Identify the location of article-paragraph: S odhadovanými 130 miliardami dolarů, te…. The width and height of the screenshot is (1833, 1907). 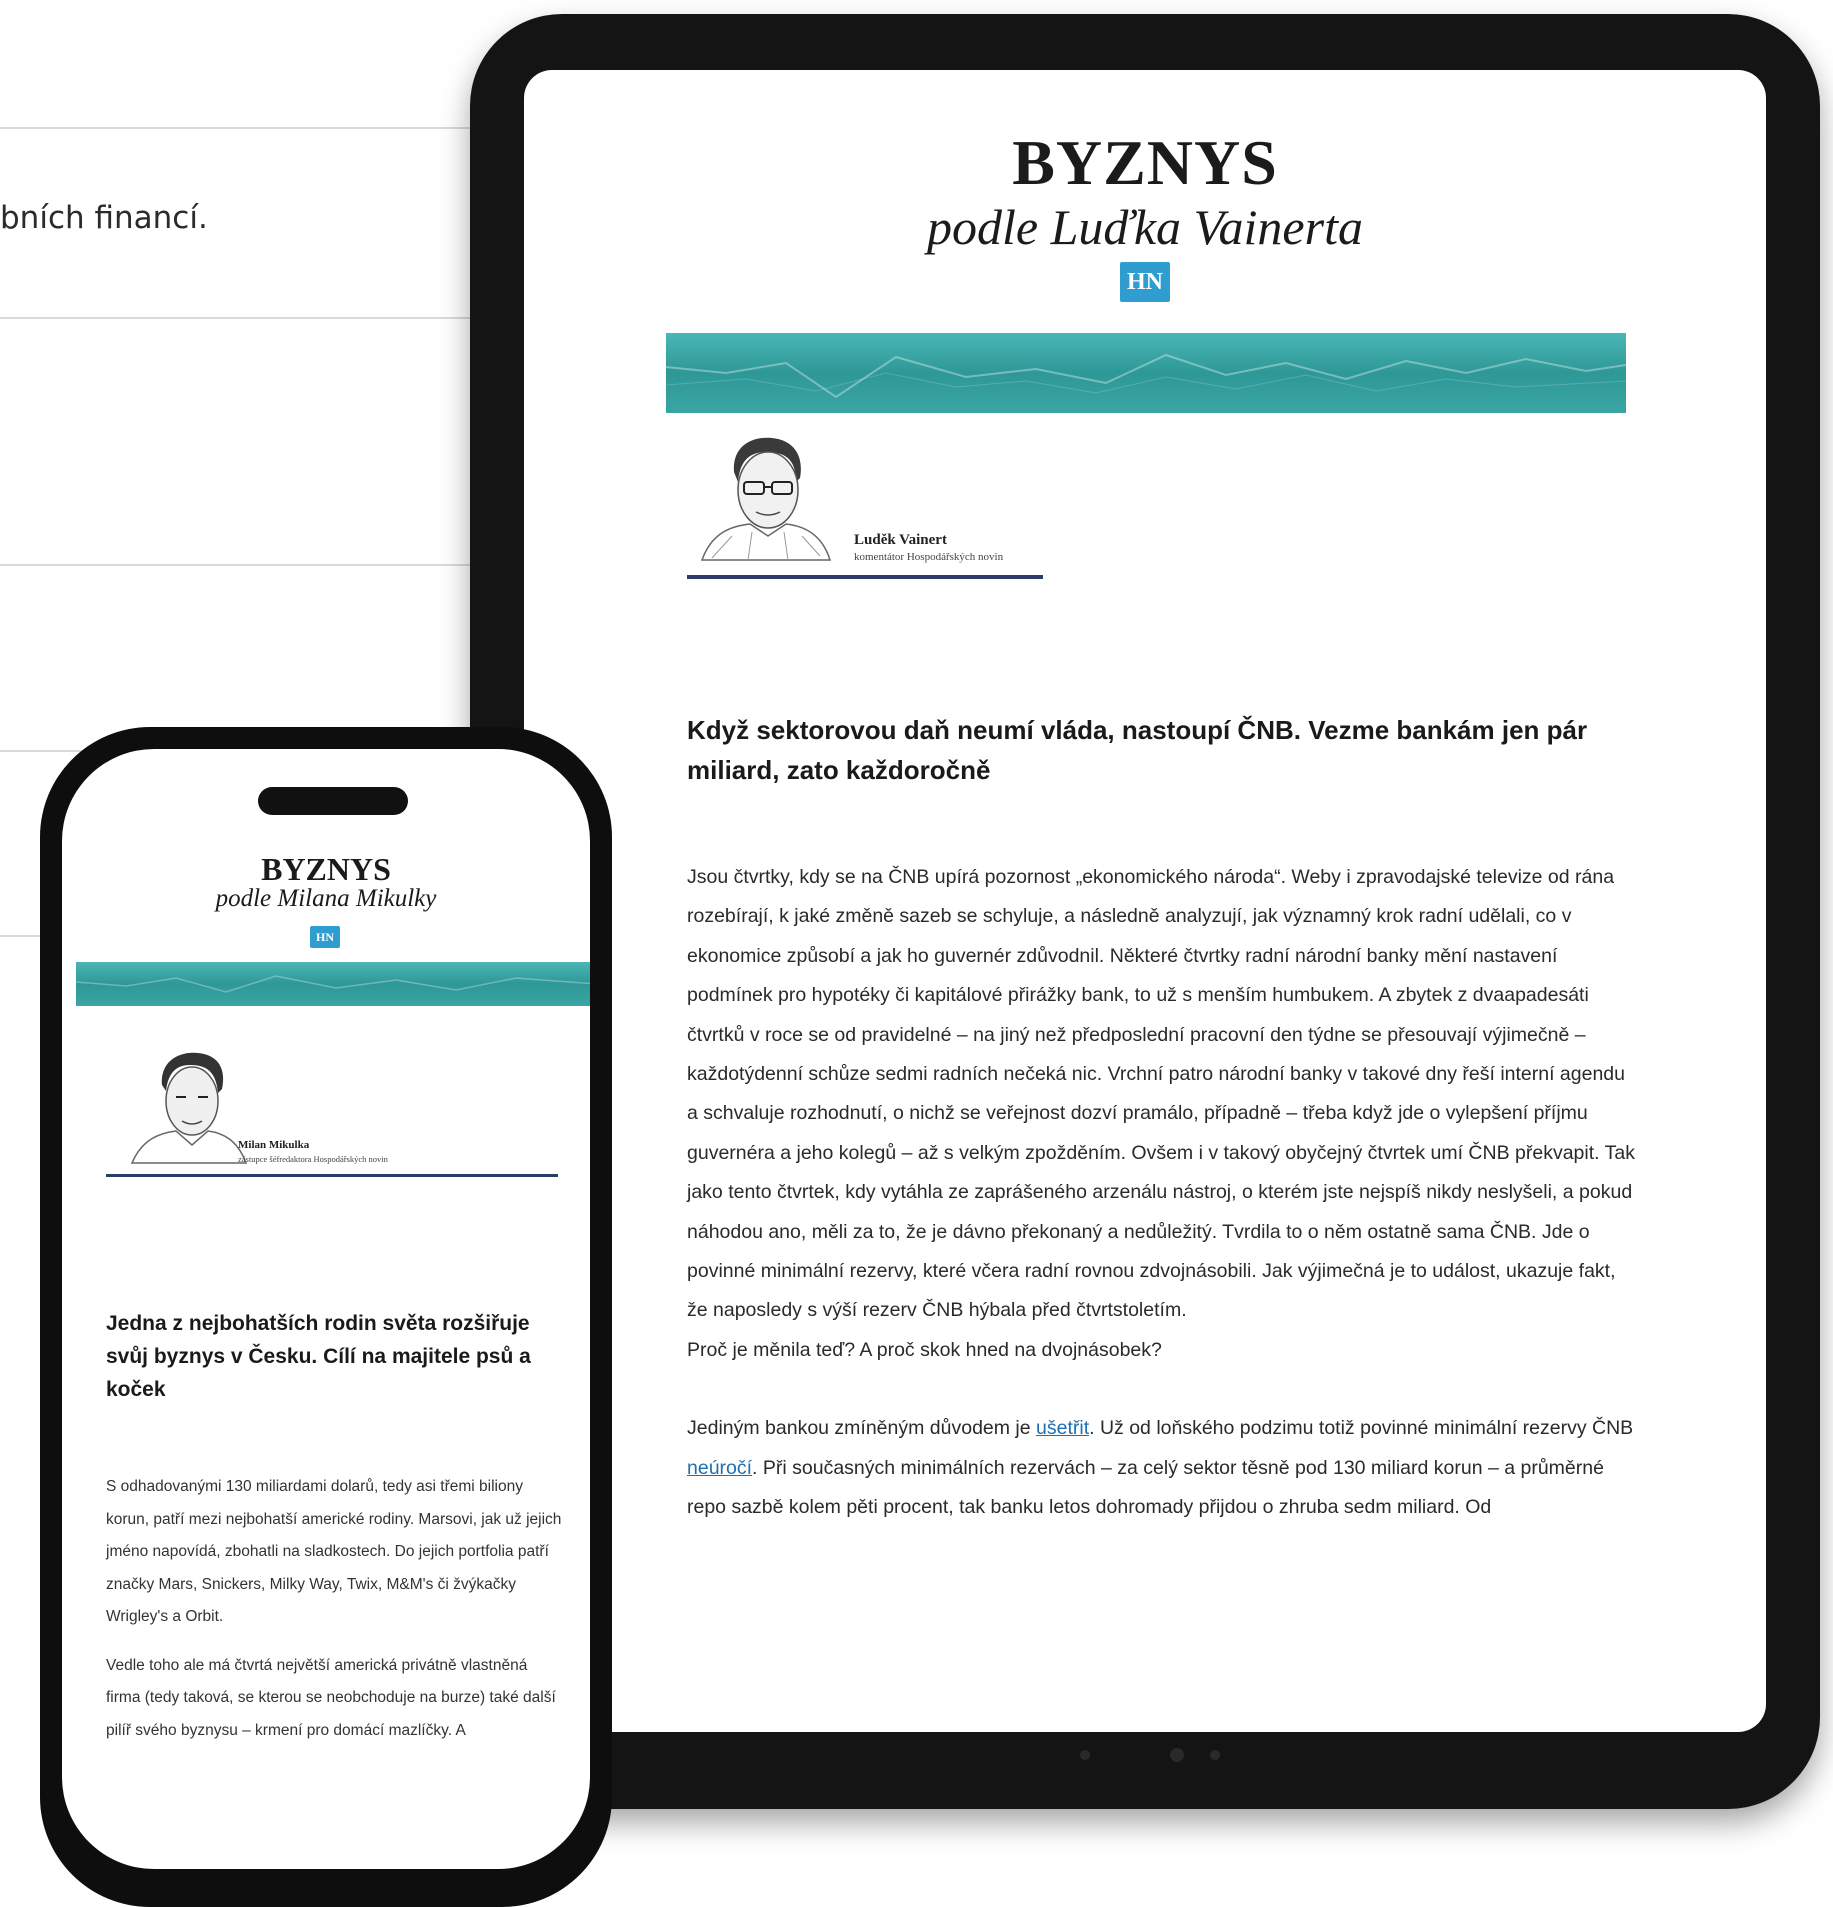
(334, 1551).